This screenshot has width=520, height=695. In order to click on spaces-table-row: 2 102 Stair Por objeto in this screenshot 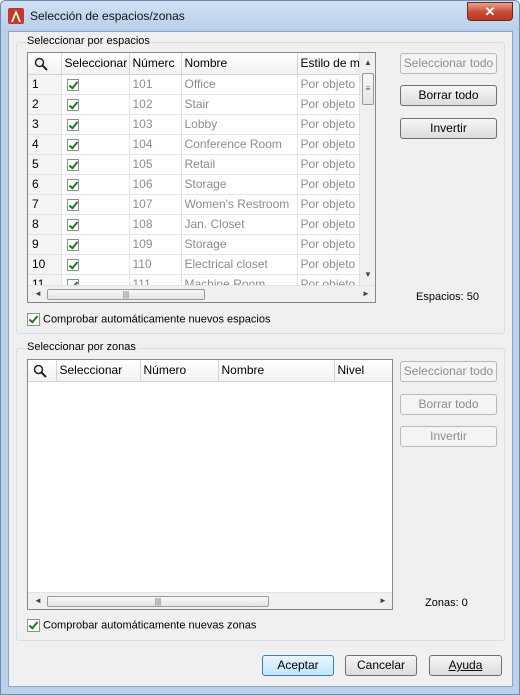, I will do `click(201, 104)`.